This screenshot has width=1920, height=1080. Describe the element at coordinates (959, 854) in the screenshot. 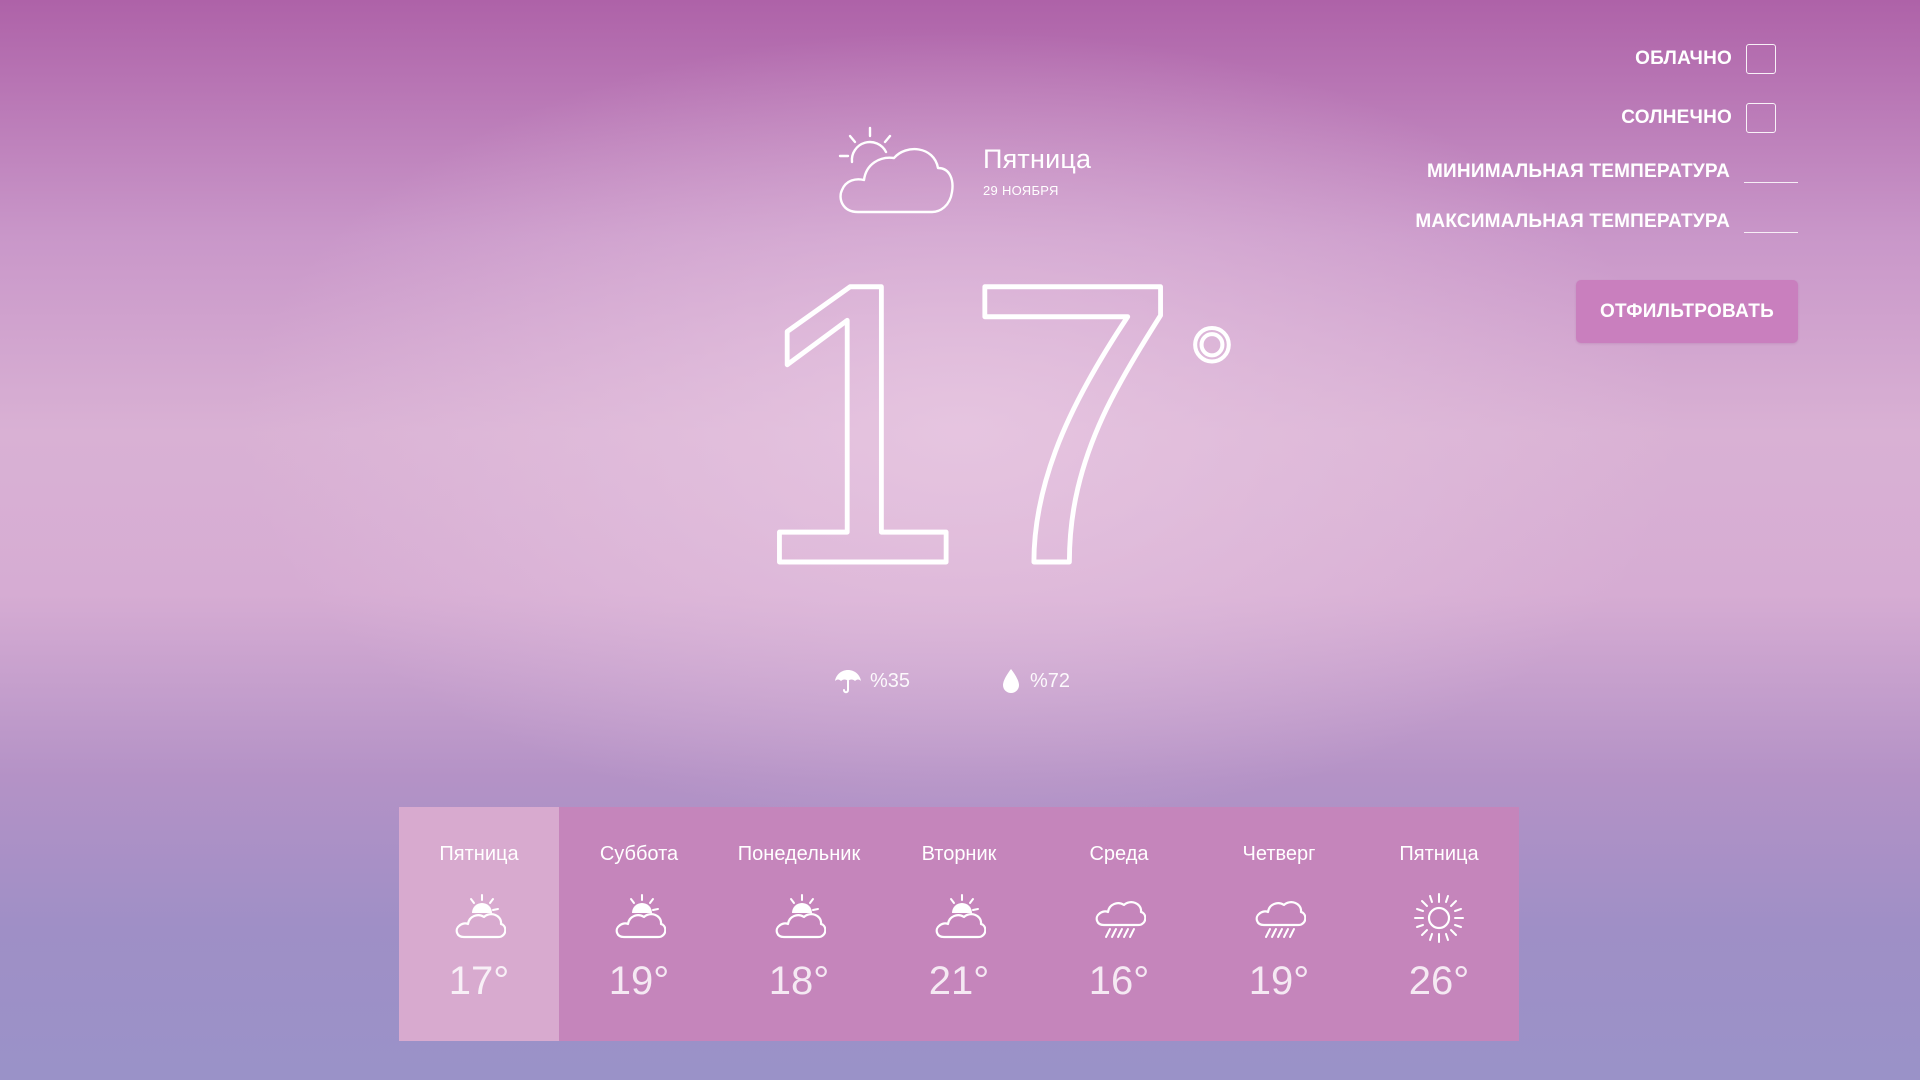

I see `forecast-day-name: Вторник` at that location.